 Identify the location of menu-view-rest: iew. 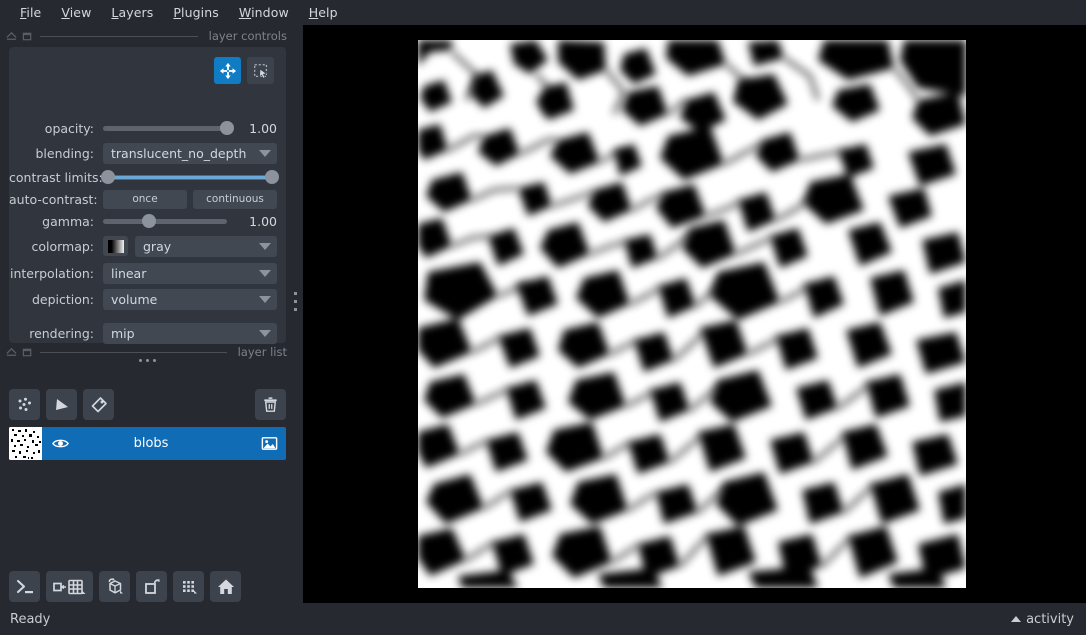
(80, 12).